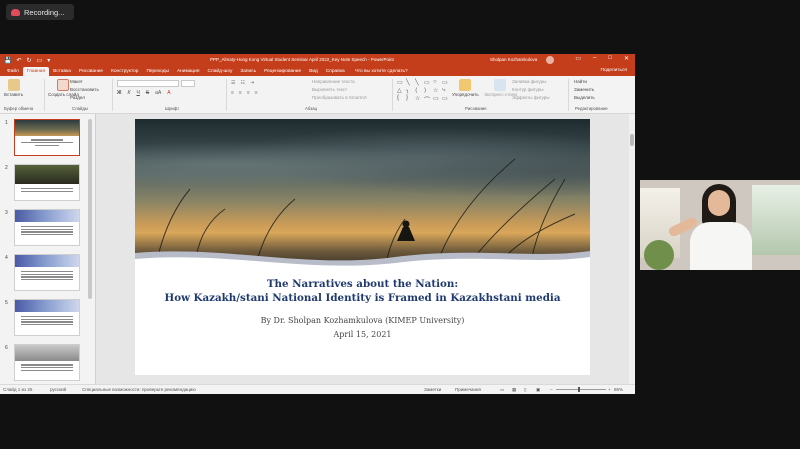  I want to click on tab-file: Файл, so click(13, 72).